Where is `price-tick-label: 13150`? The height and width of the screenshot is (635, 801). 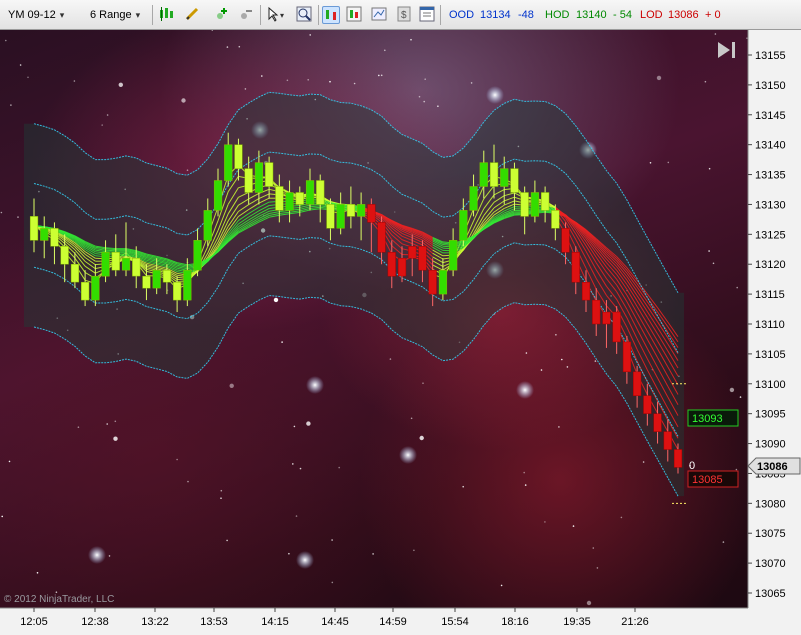 price-tick-label: 13150 is located at coordinates (770, 86).